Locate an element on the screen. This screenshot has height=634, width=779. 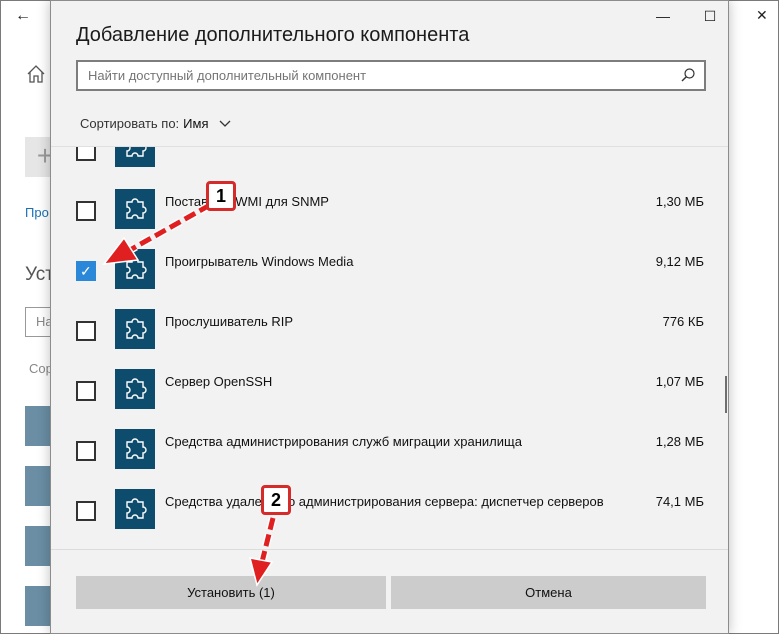
footer-divider is located at coordinates (389, 549).